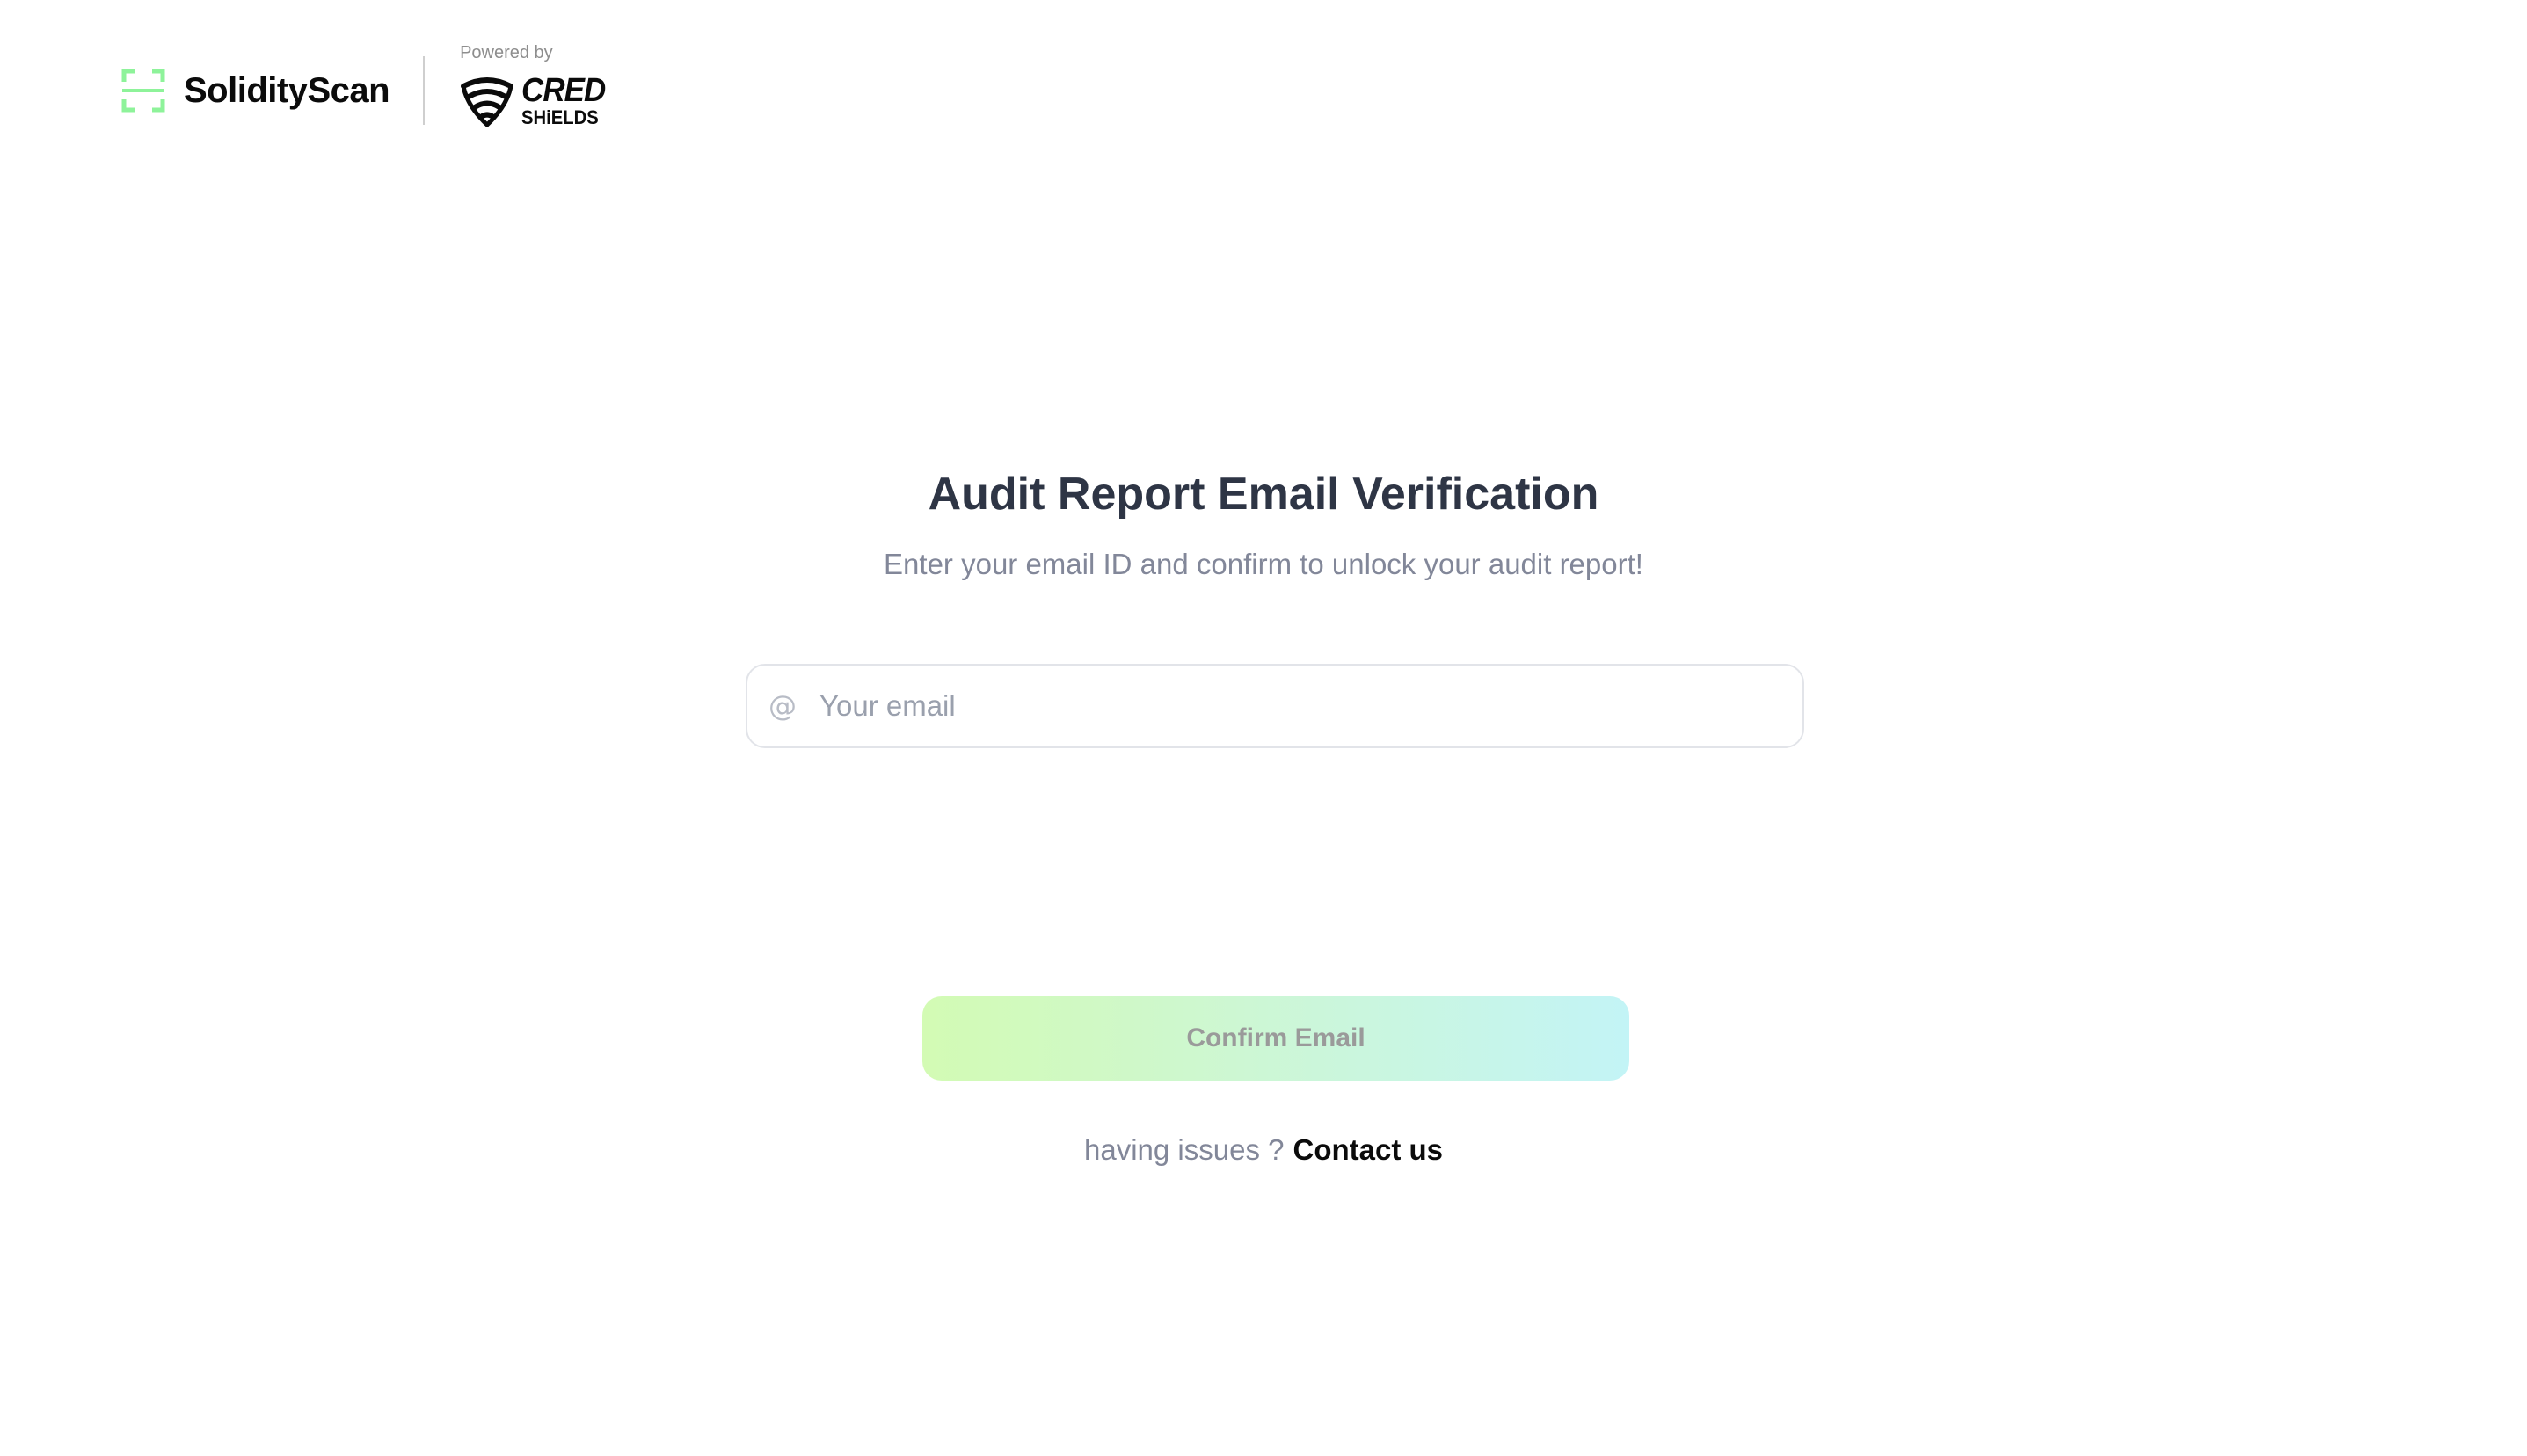  I want to click on page-title: Audit Report Email Verification, so click(1263, 494).